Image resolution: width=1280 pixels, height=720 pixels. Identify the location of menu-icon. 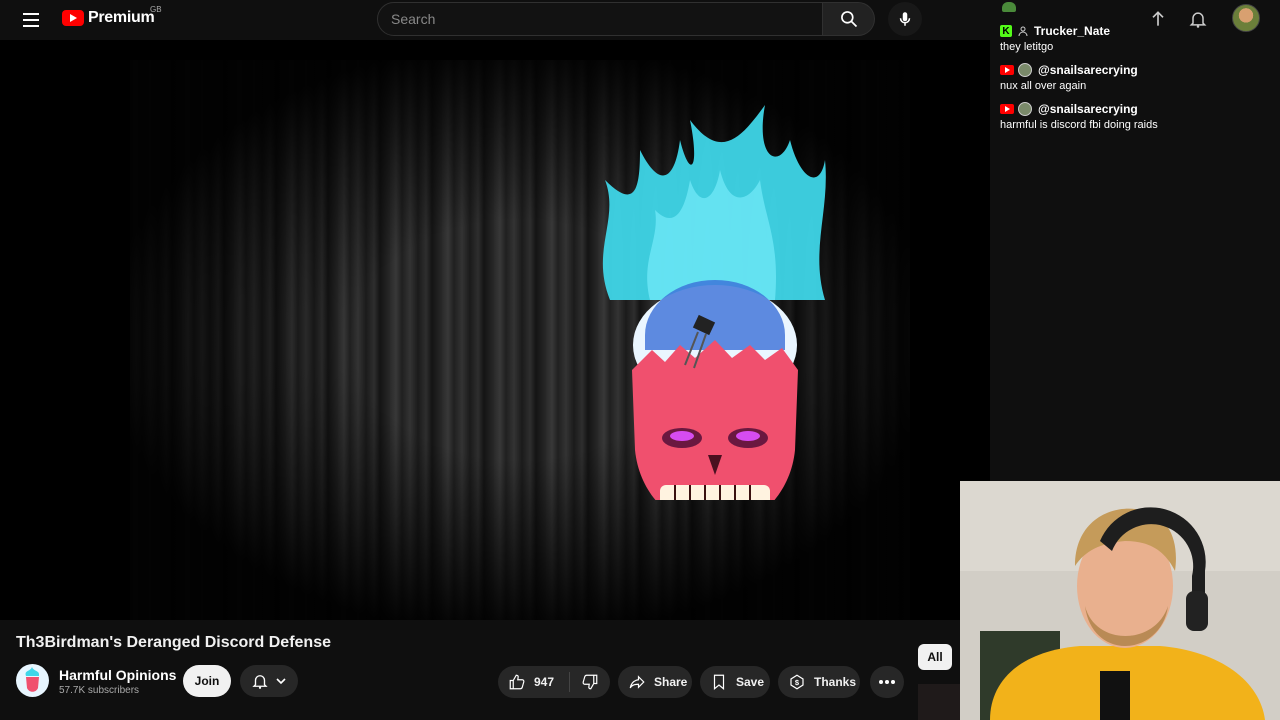
(32, 20).